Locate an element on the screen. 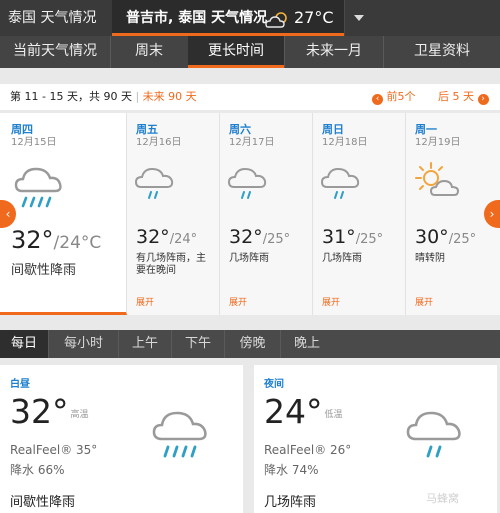 The height and width of the screenshot is (513, 500). site-title: 泰国 天气情况 is located at coordinates (56, 18).